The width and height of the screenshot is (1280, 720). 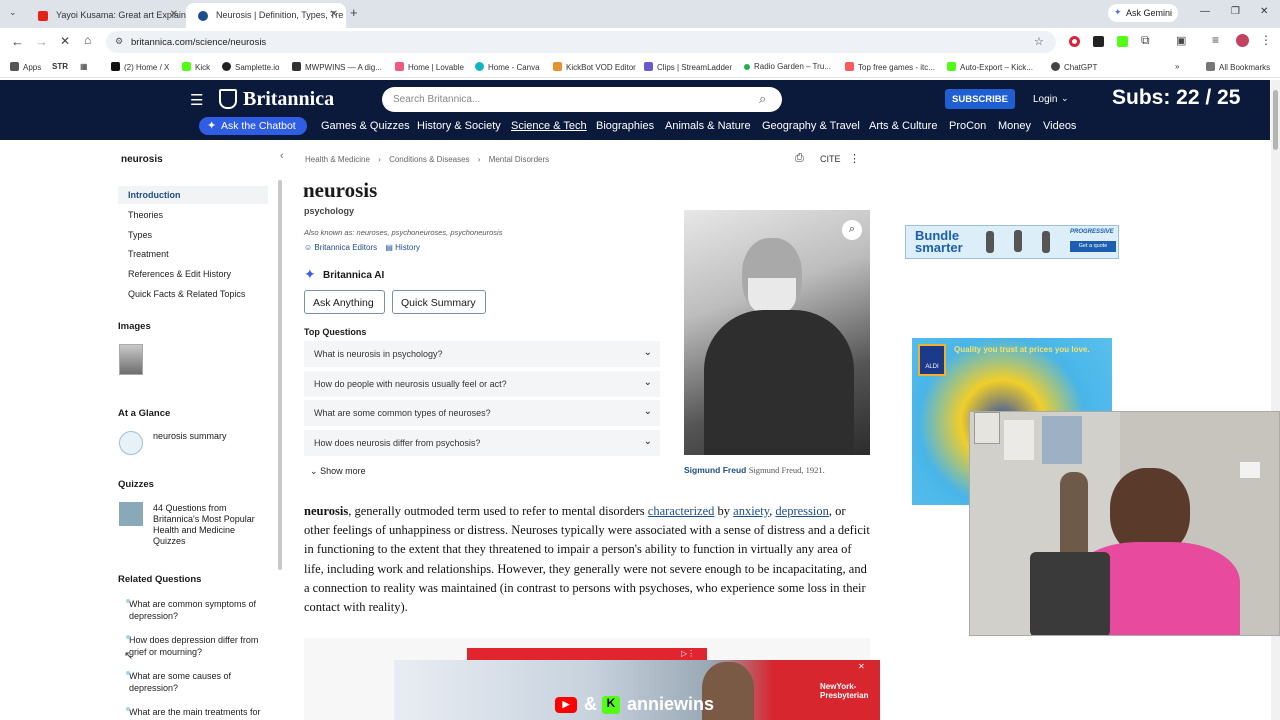 I want to click on toc-treatment: Treatment, so click(x=193, y=254).